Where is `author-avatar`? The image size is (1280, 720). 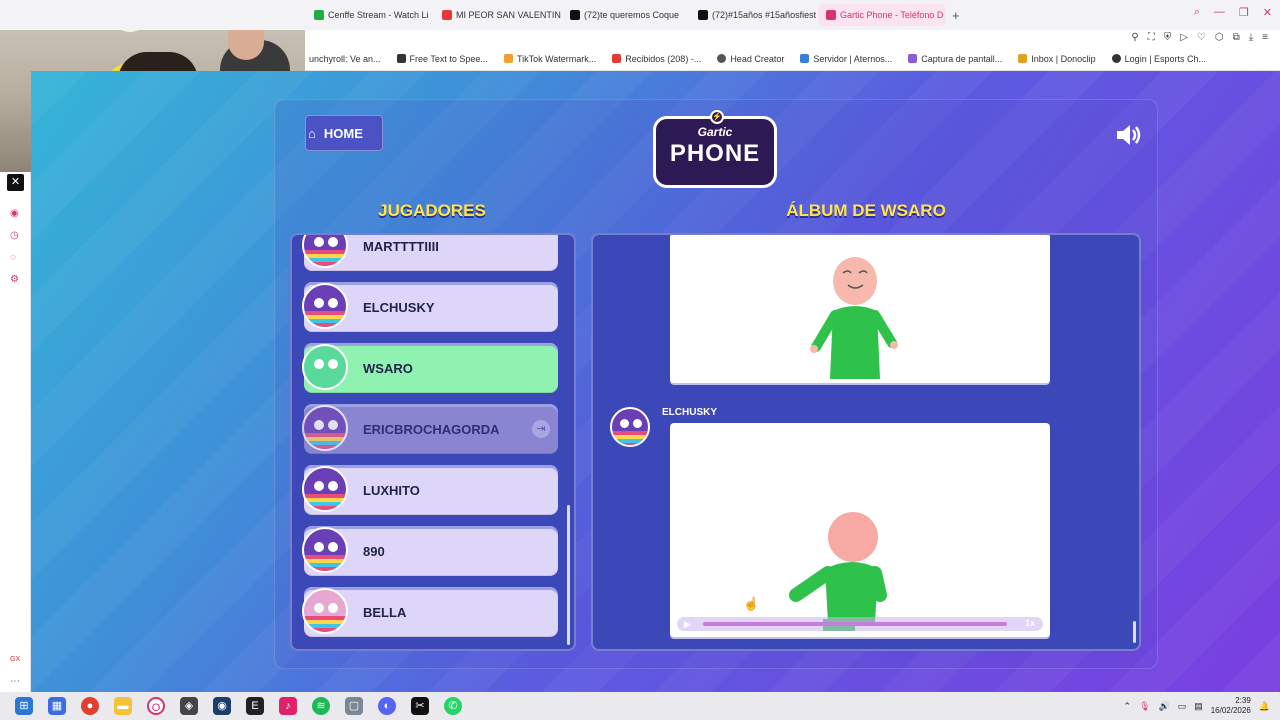 author-avatar is located at coordinates (630, 427).